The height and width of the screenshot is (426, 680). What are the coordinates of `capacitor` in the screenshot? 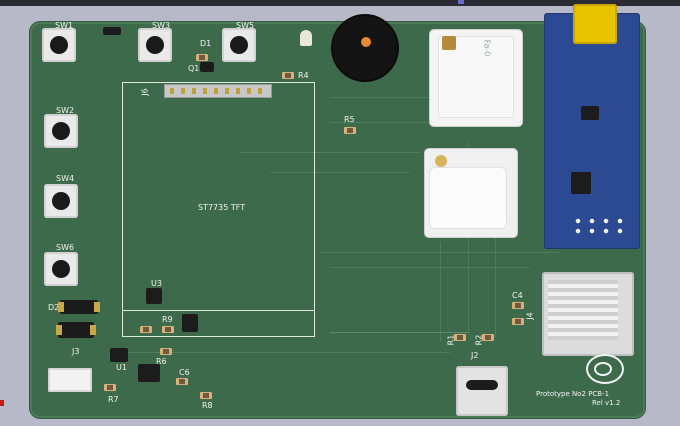 It's located at (518, 321).